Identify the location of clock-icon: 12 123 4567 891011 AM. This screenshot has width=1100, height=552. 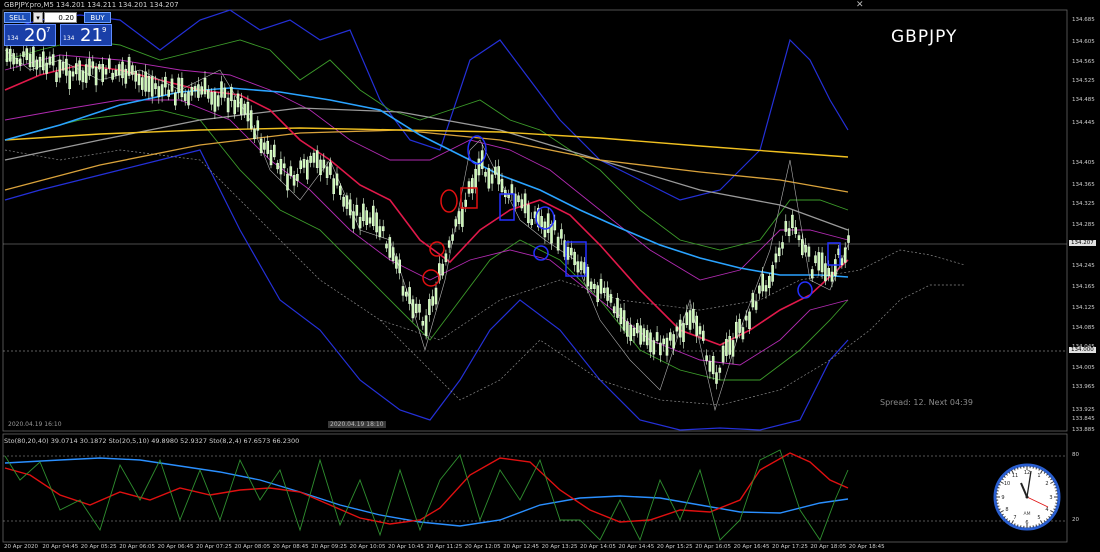
(1027, 497).